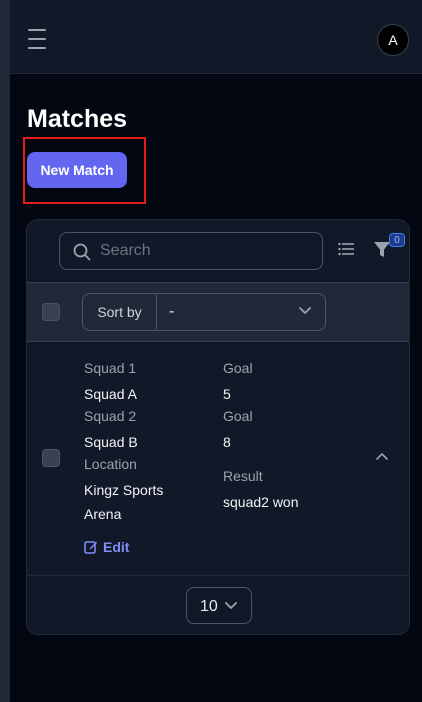 Image resolution: width=422 pixels, height=702 pixels. I want to click on squad2-label: Squad 2, so click(110, 416).